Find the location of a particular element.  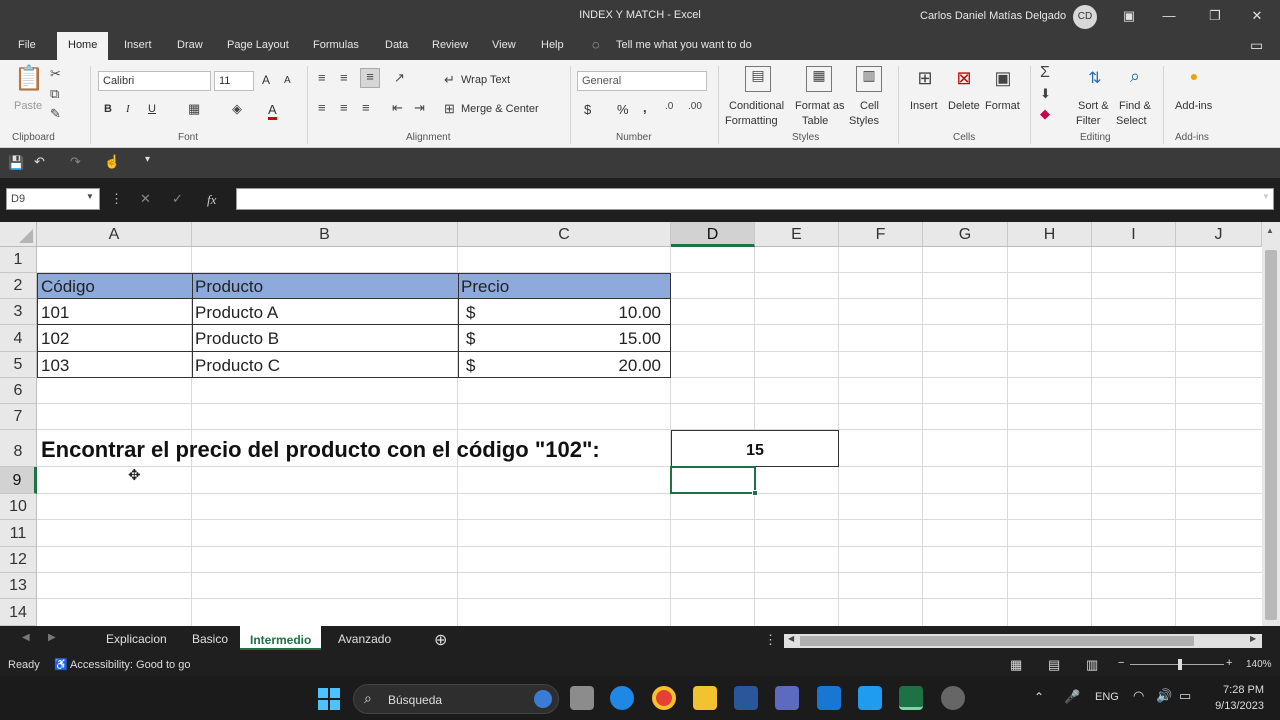

font-size-select: 11 is located at coordinates (234, 81).